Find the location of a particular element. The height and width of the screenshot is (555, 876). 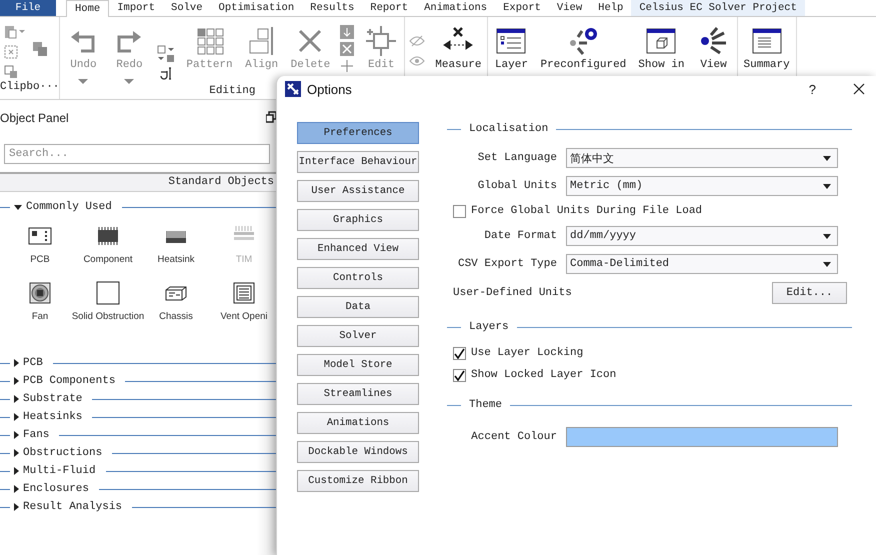

restore-icon is located at coordinates (271, 117).